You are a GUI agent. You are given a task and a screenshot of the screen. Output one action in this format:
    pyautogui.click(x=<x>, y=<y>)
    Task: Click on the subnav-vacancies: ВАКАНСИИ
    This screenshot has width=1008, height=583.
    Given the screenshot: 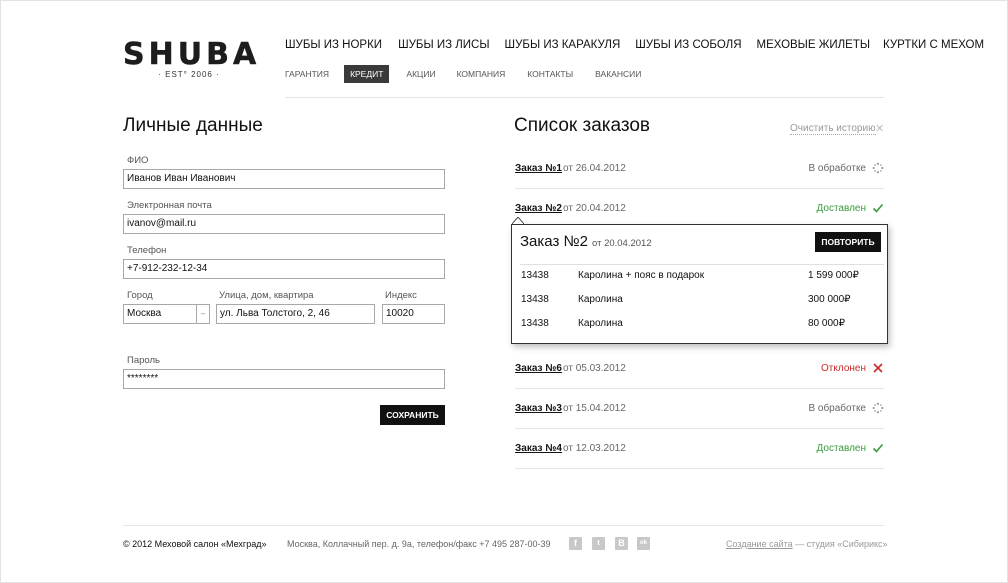 What is the action you would take?
    pyautogui.click(x=618, y=74)
    